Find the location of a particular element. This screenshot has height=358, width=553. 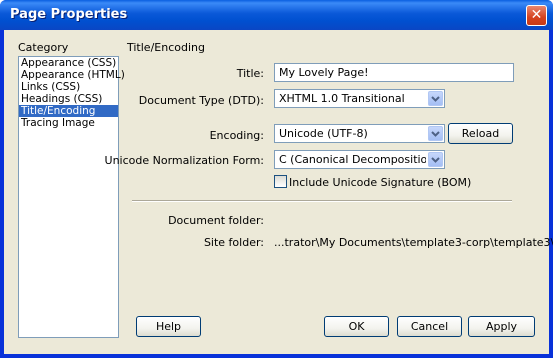

encoding-label: Encoding: is located at coordinates (236, 135).